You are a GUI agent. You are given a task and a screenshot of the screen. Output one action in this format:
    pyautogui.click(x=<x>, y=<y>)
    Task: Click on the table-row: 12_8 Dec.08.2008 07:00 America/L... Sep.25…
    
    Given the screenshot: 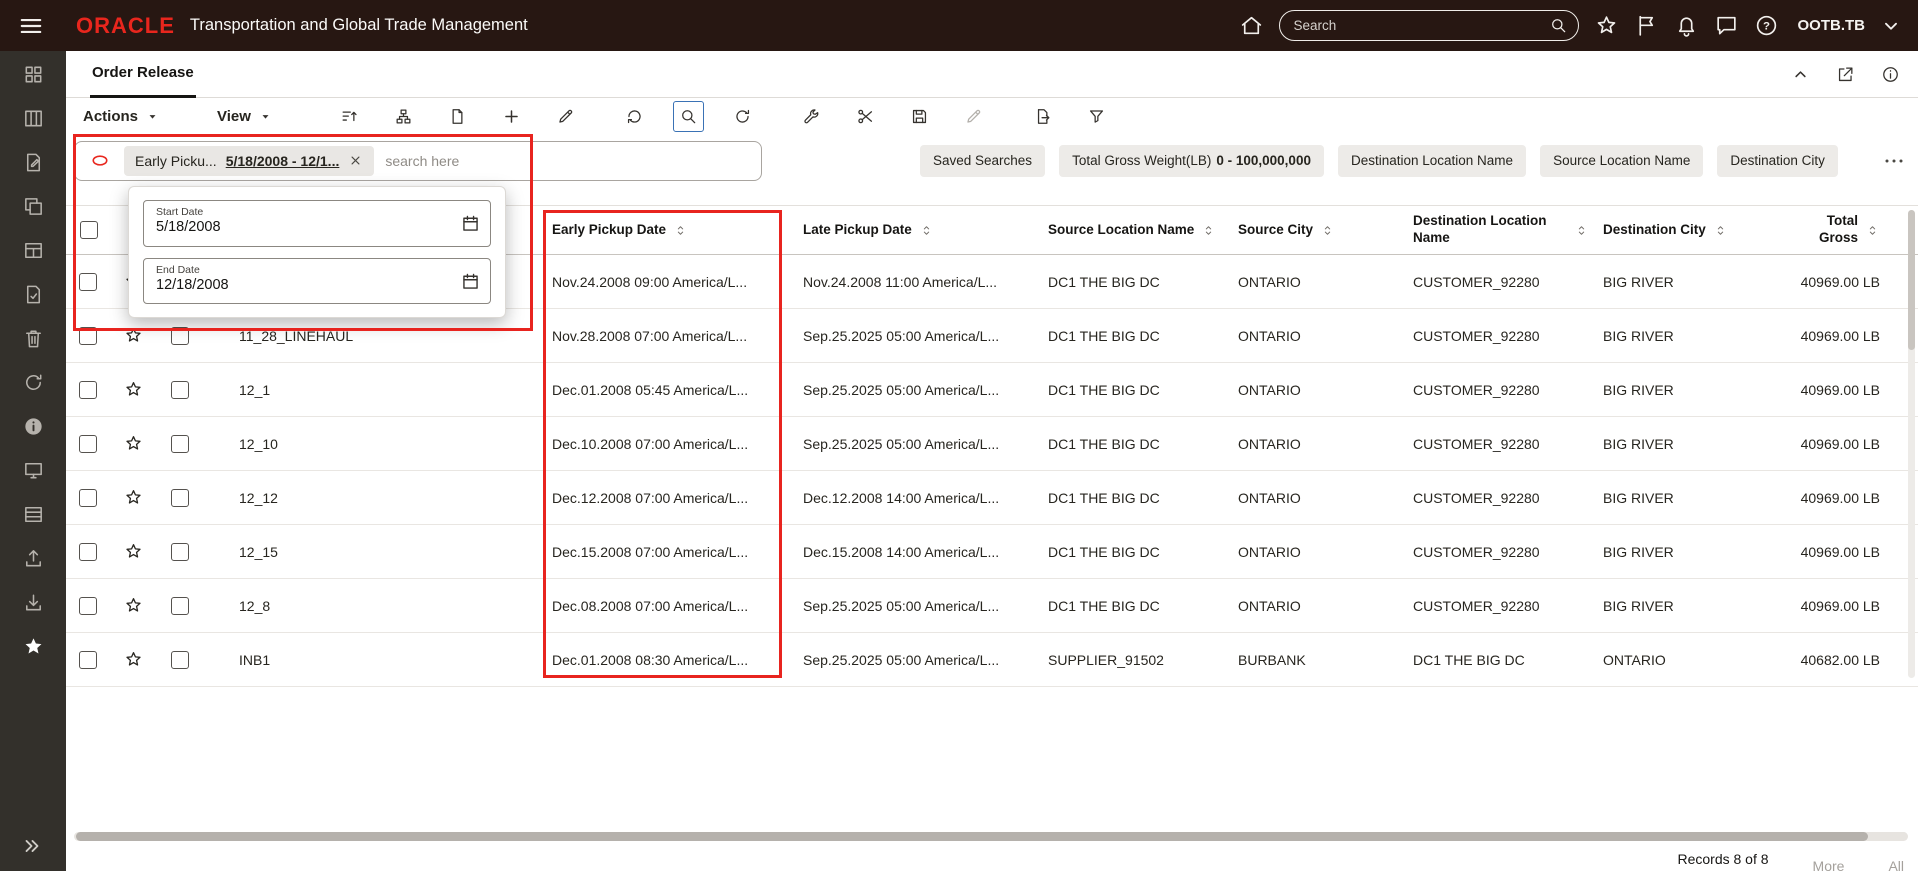 What is the action you would take?
    pyautogui.click(x=992, y=606)
    